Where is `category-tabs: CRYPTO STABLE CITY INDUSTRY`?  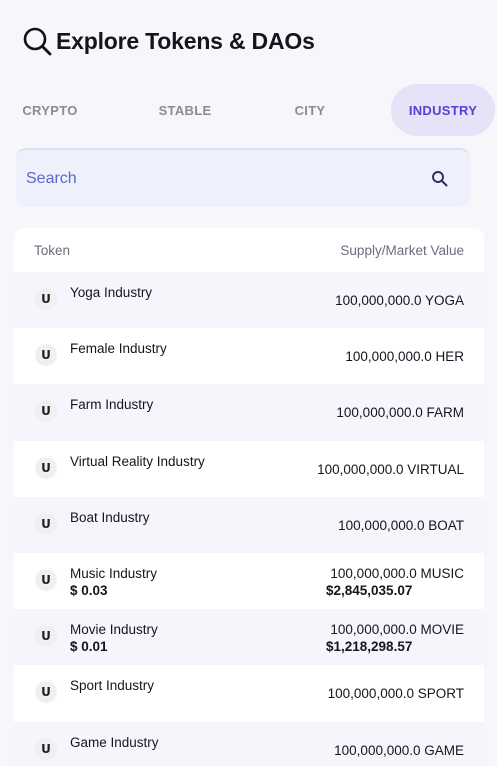
category-tabs: CRYPTO STABLE CITY INDUSTRY is located at coordinates (248, 110).